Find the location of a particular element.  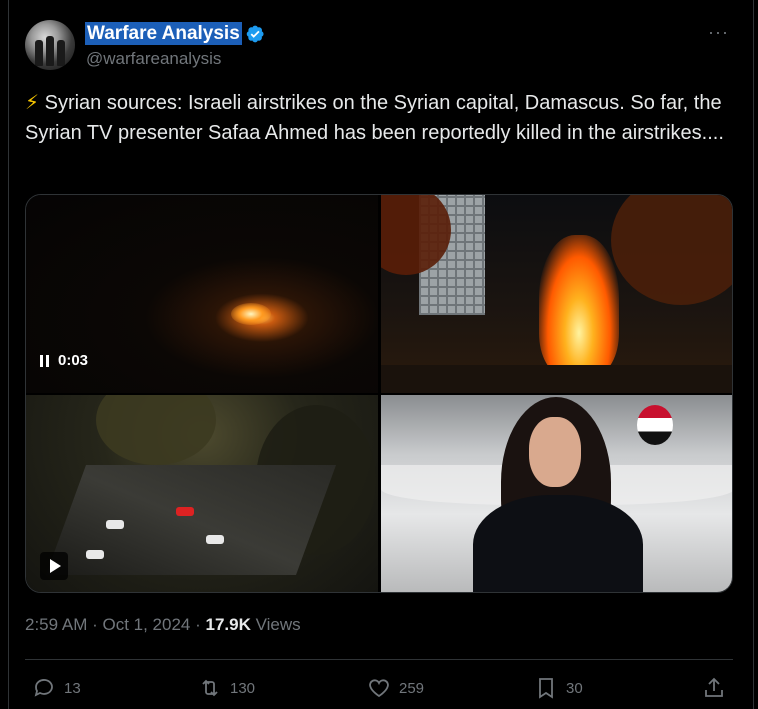

syria-flag-icon is located at coordinates (655, 425).